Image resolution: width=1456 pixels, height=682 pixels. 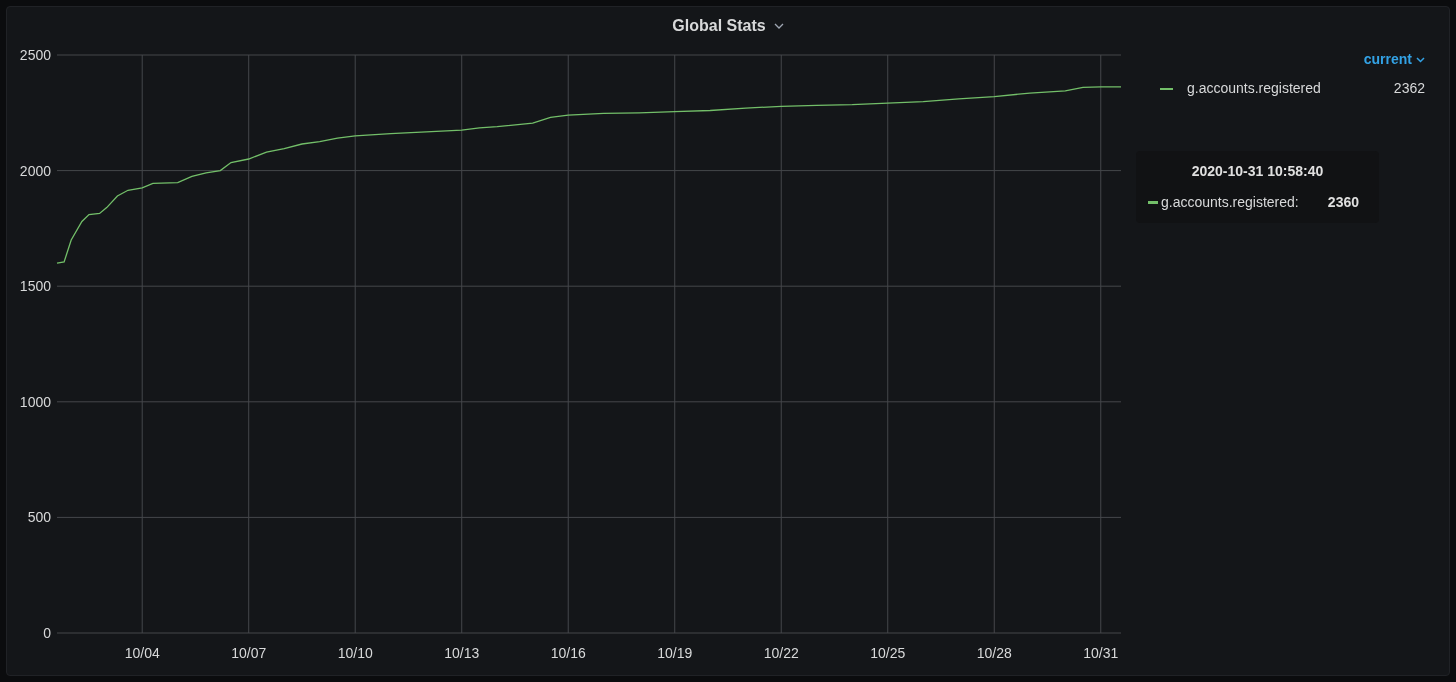 I want to click on y-axis-label: 0, so click(x=47, y=633).